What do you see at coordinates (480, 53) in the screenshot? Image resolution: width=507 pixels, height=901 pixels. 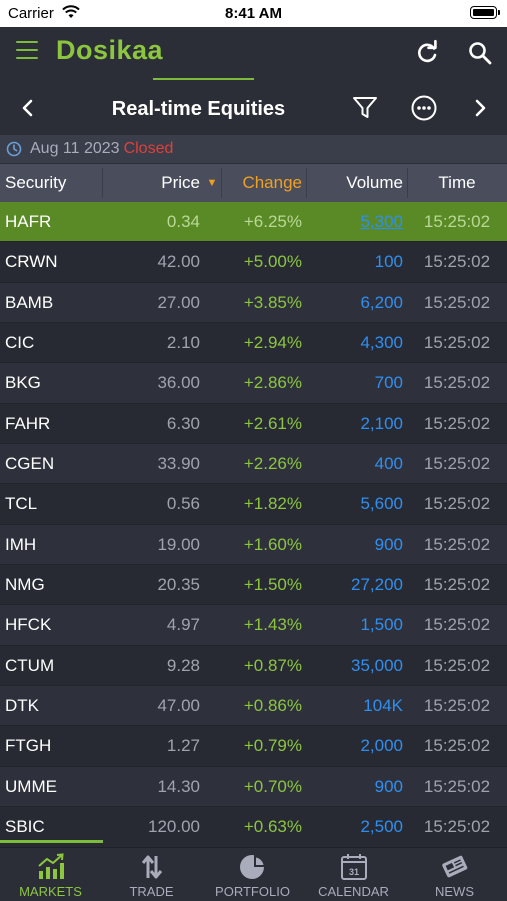 I see `search-icon` at bounding box center [480, 53].